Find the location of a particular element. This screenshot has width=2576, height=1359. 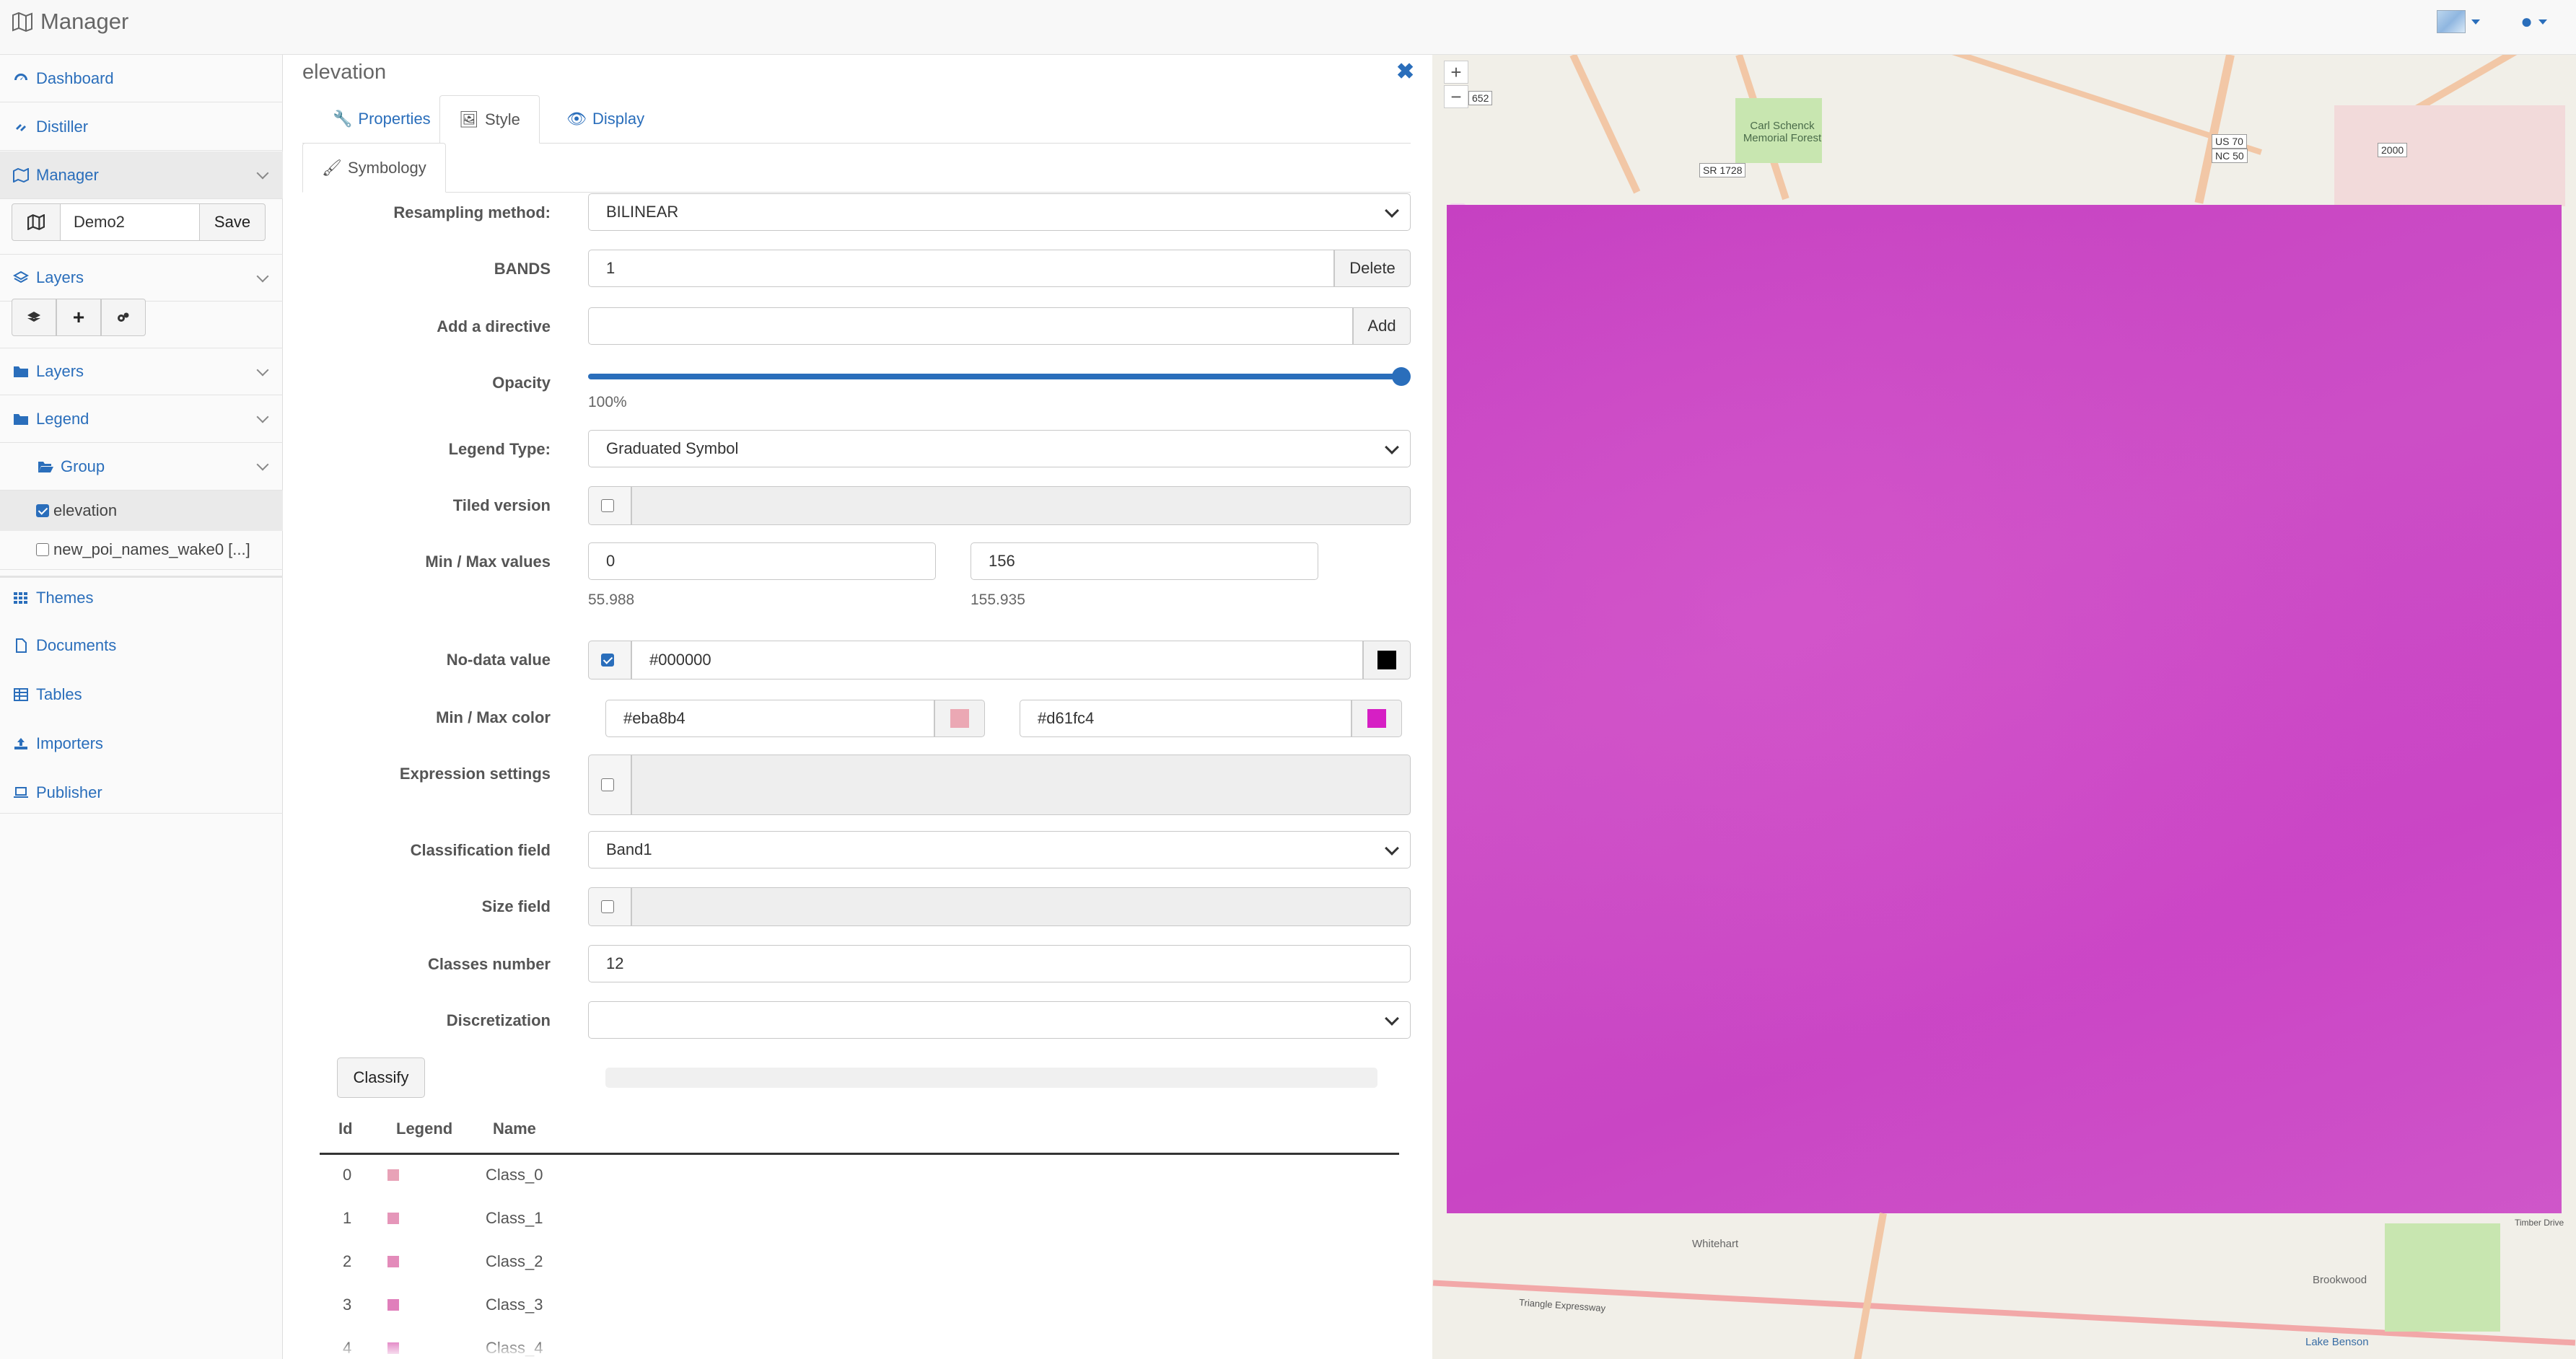

layer-toolbar: + is located at coordinates (79, 317).